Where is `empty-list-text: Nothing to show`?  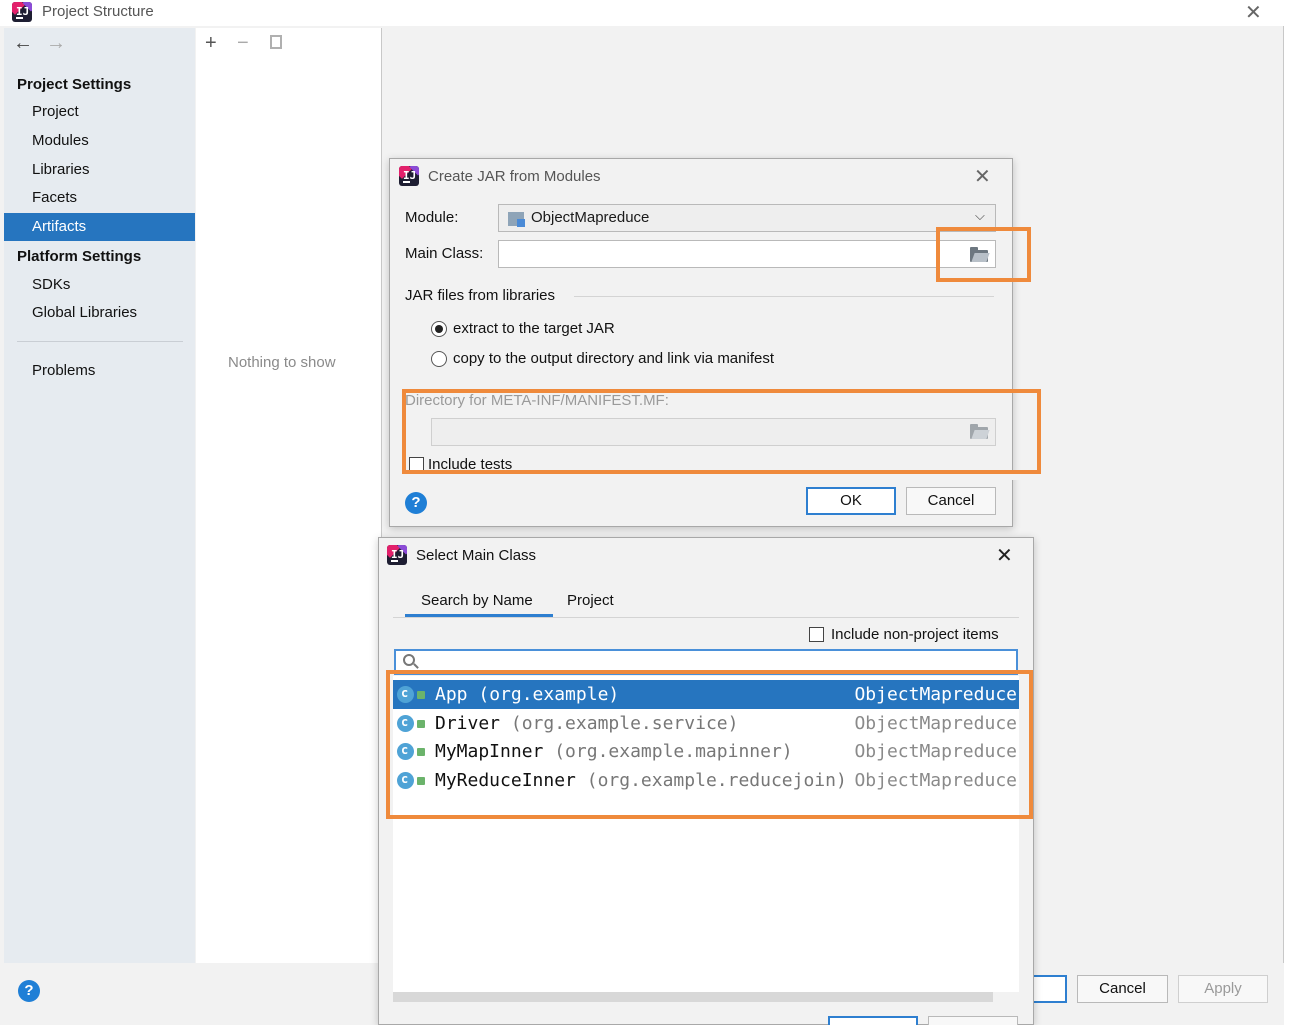 empty-list-text: Nothing to show is located at coordinates (282, 362).